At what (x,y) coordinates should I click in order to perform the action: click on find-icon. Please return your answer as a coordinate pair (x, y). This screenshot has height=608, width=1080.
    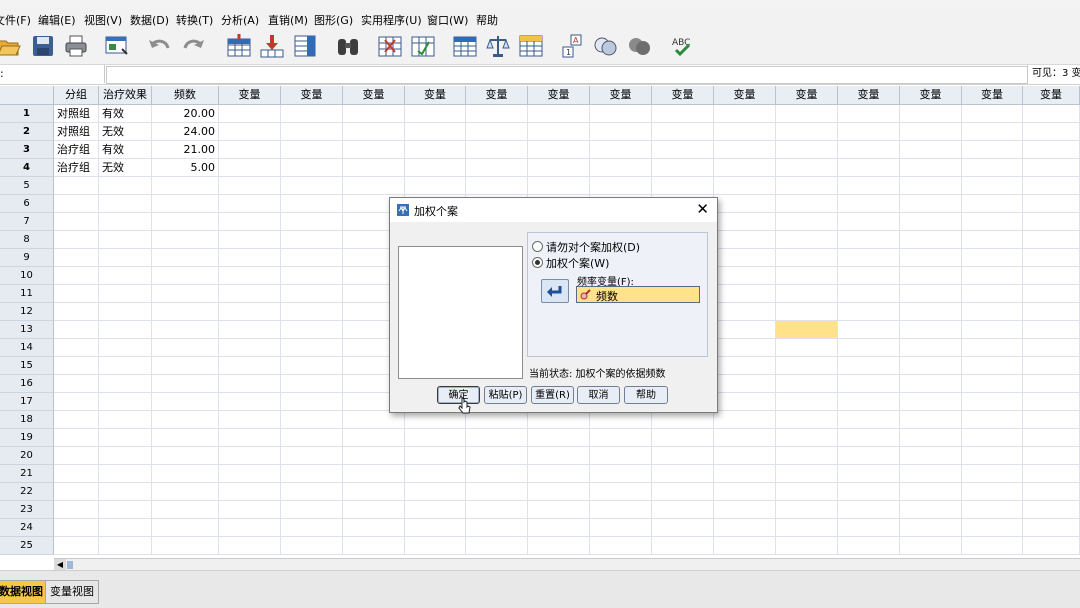
    Looking at the image, I should click on (348, 46).